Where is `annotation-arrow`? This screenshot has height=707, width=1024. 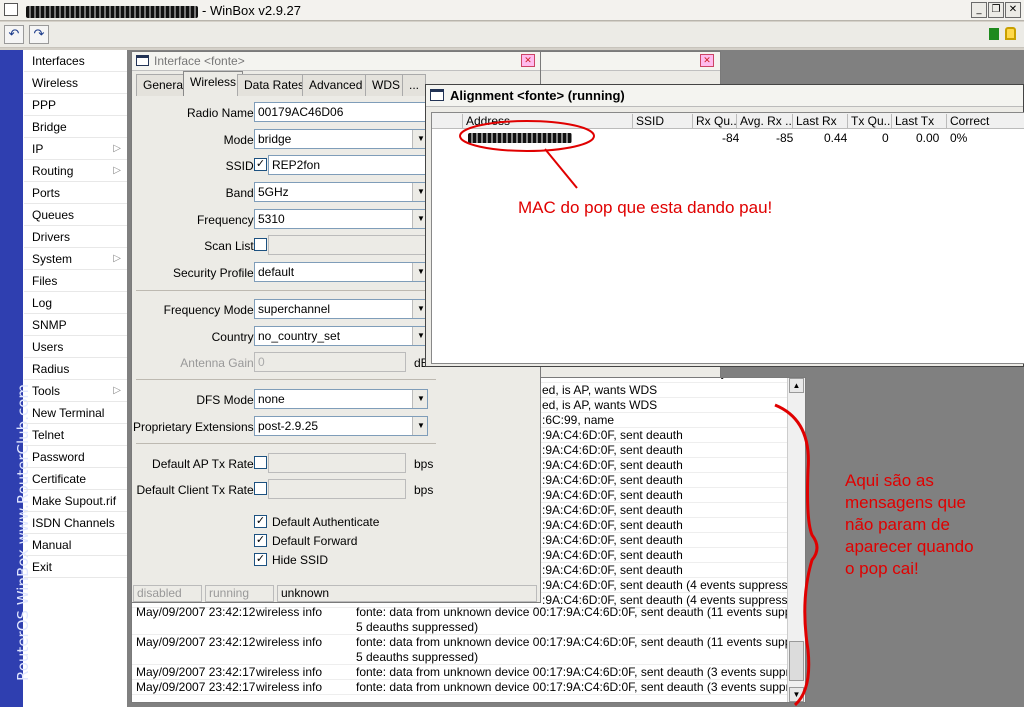 annotation-arrow is located at coordinates (561, 168).